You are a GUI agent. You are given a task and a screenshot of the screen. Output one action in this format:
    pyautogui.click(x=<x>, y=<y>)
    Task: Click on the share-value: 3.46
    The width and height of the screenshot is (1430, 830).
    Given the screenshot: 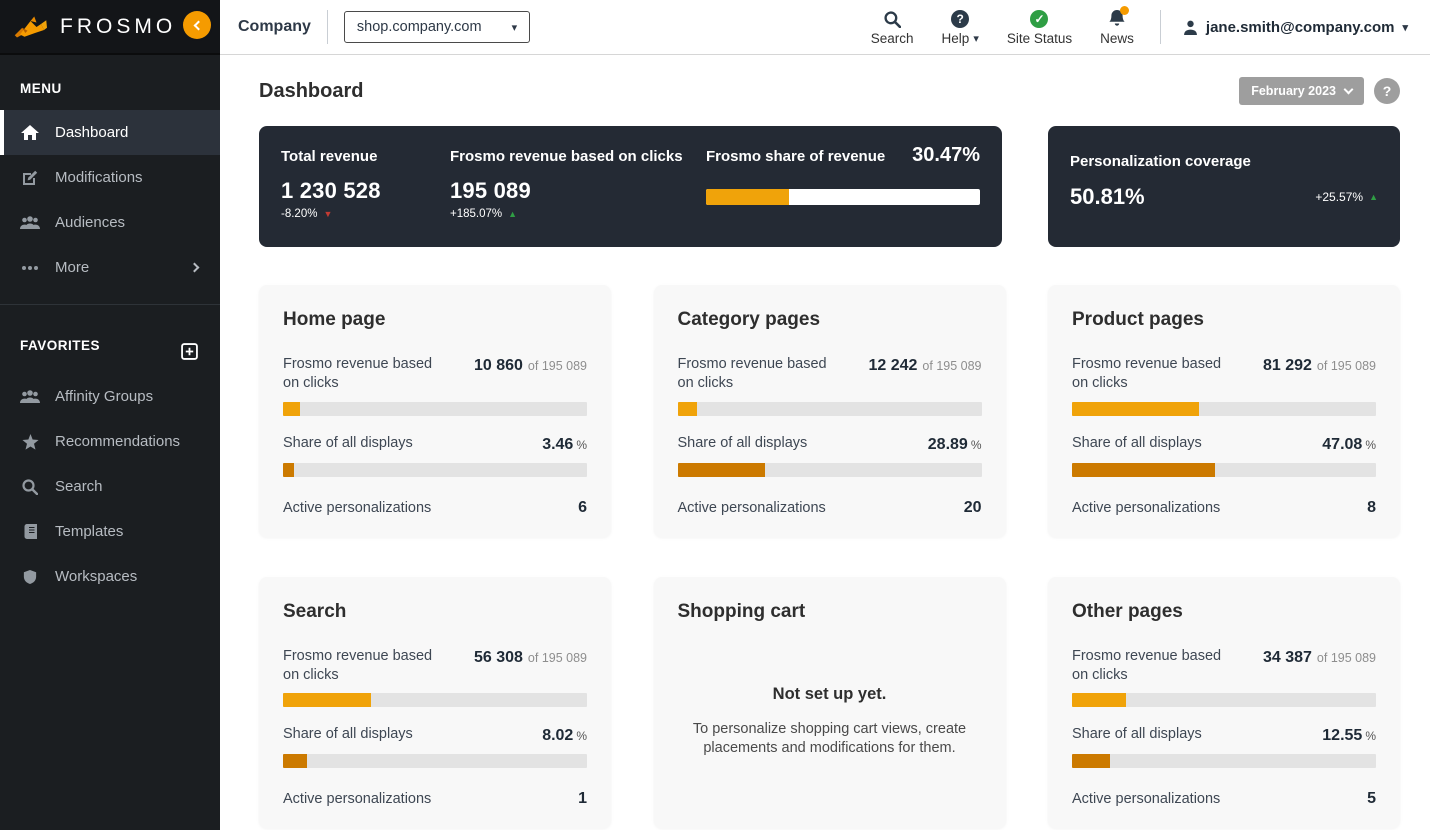 What is the action you would take?
    pyautogui.click(x=558, y=444)
    